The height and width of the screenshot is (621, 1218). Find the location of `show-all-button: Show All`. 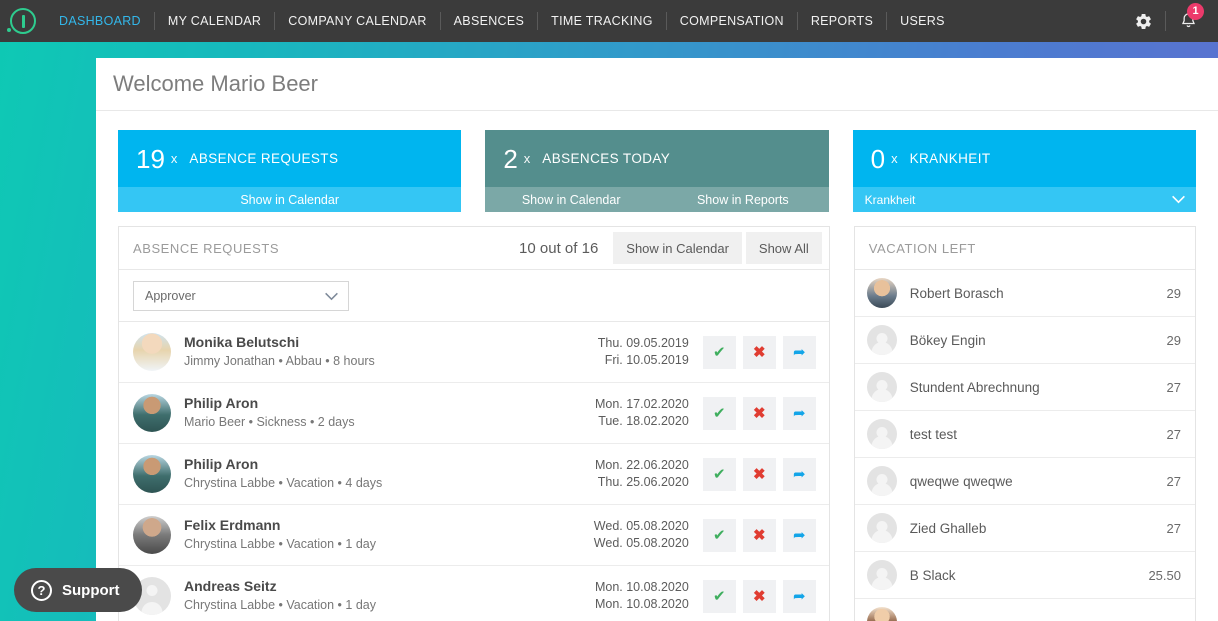

show-all-button: Show All is located at coordinates (783, 248).